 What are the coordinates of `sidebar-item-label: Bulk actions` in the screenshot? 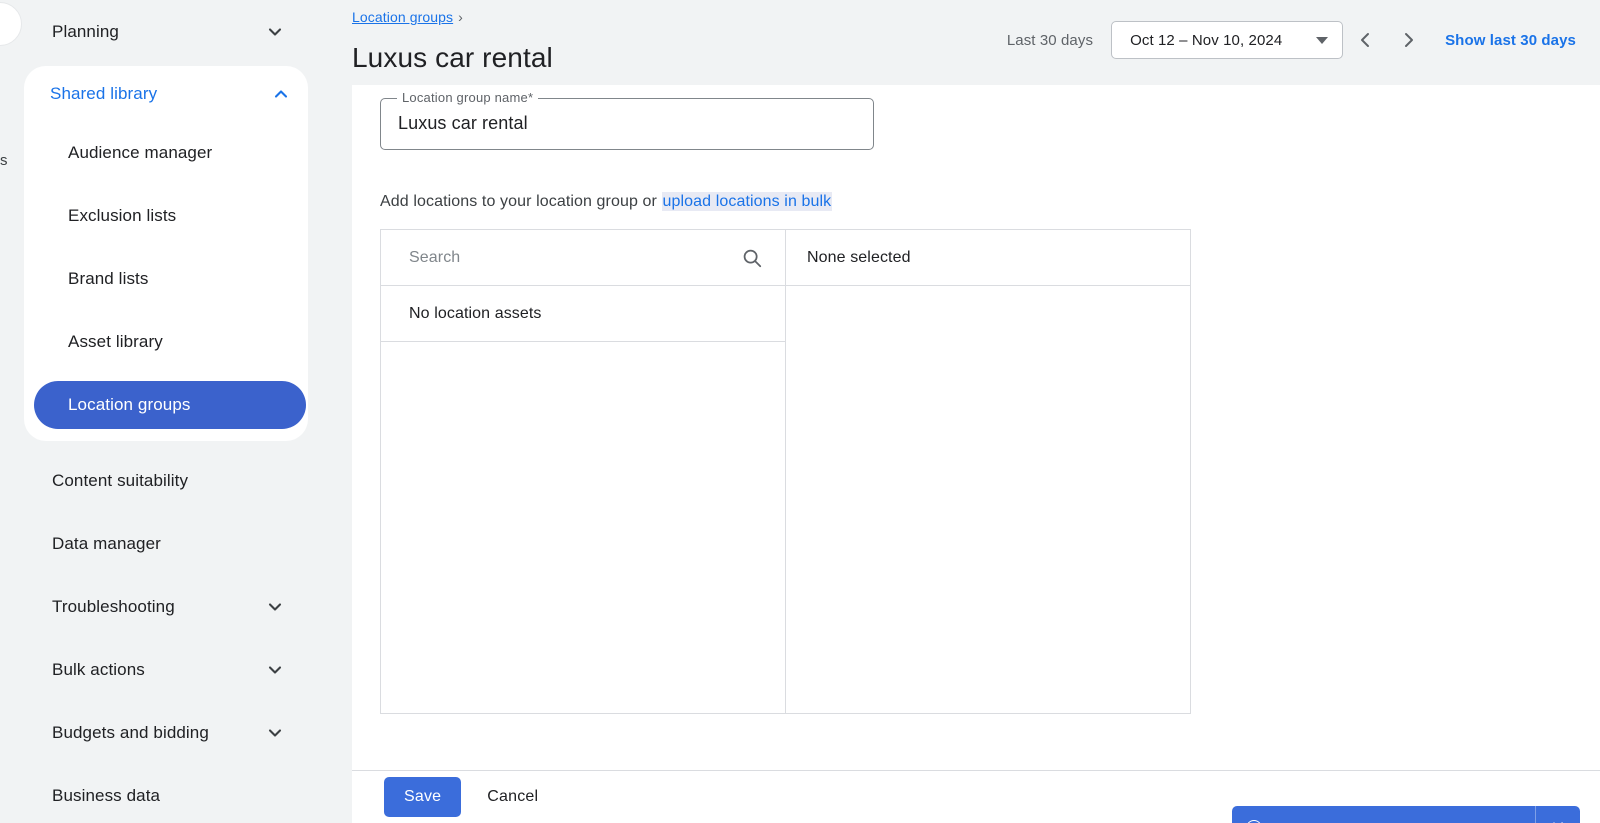 It's located at (98, 669).